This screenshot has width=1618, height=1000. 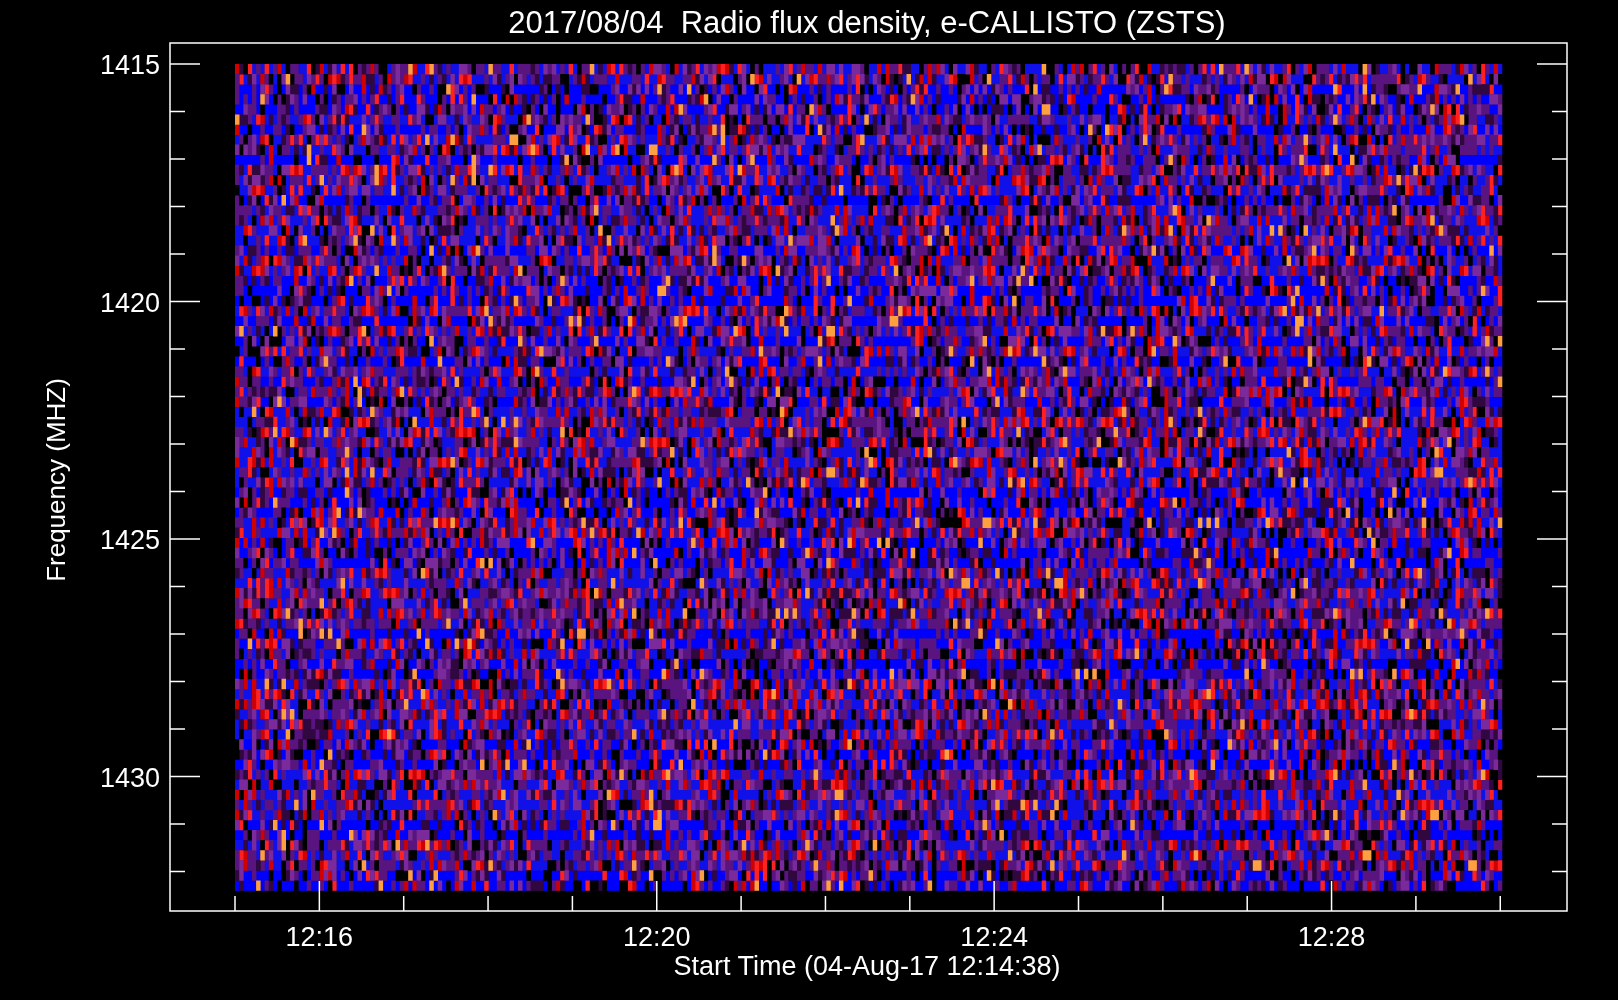 I want to click on tick-label: 1430, so click(x=129, y=777).